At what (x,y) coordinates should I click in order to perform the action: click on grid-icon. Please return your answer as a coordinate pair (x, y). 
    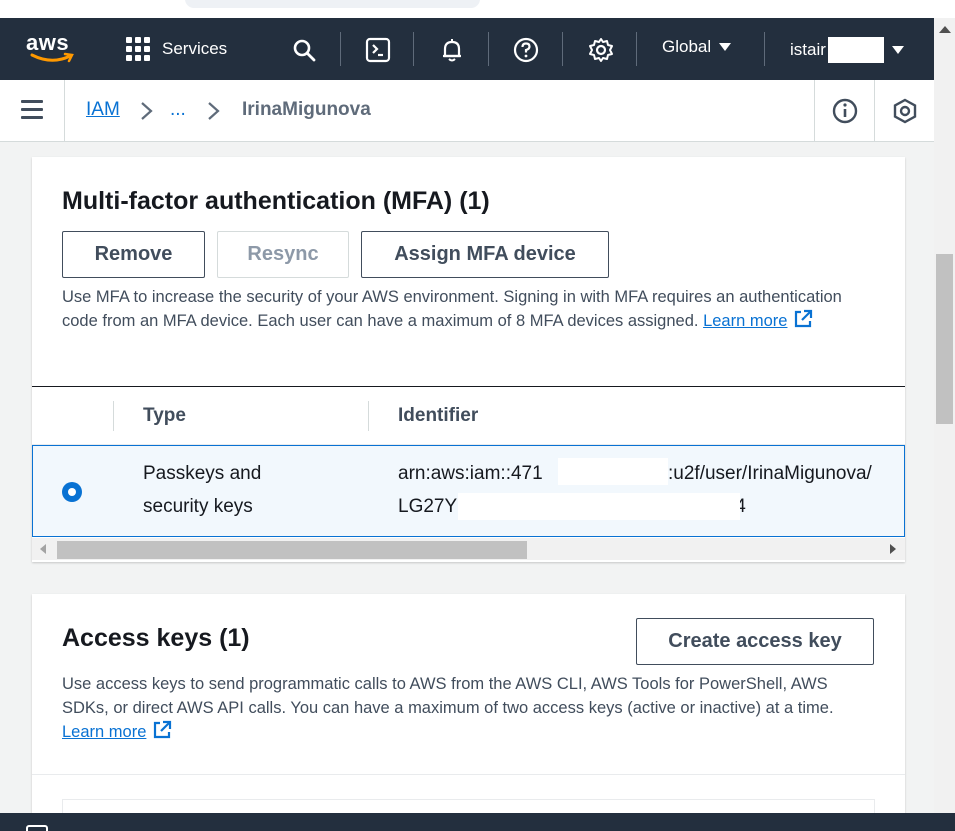
    Looking at the image, I should click on (138, 49).